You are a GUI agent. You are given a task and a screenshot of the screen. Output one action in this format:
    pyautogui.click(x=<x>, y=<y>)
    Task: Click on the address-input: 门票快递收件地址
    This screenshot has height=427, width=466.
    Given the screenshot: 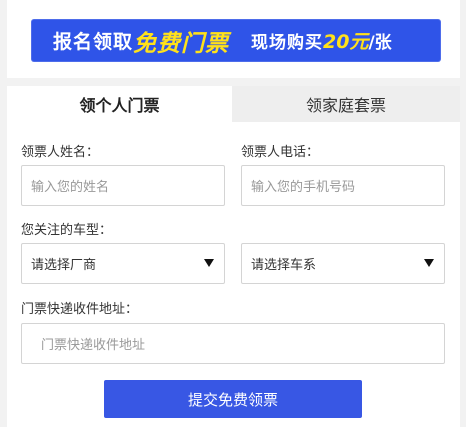 What is the action you would take?
    pyautogui.click(x=233, y=343)
    